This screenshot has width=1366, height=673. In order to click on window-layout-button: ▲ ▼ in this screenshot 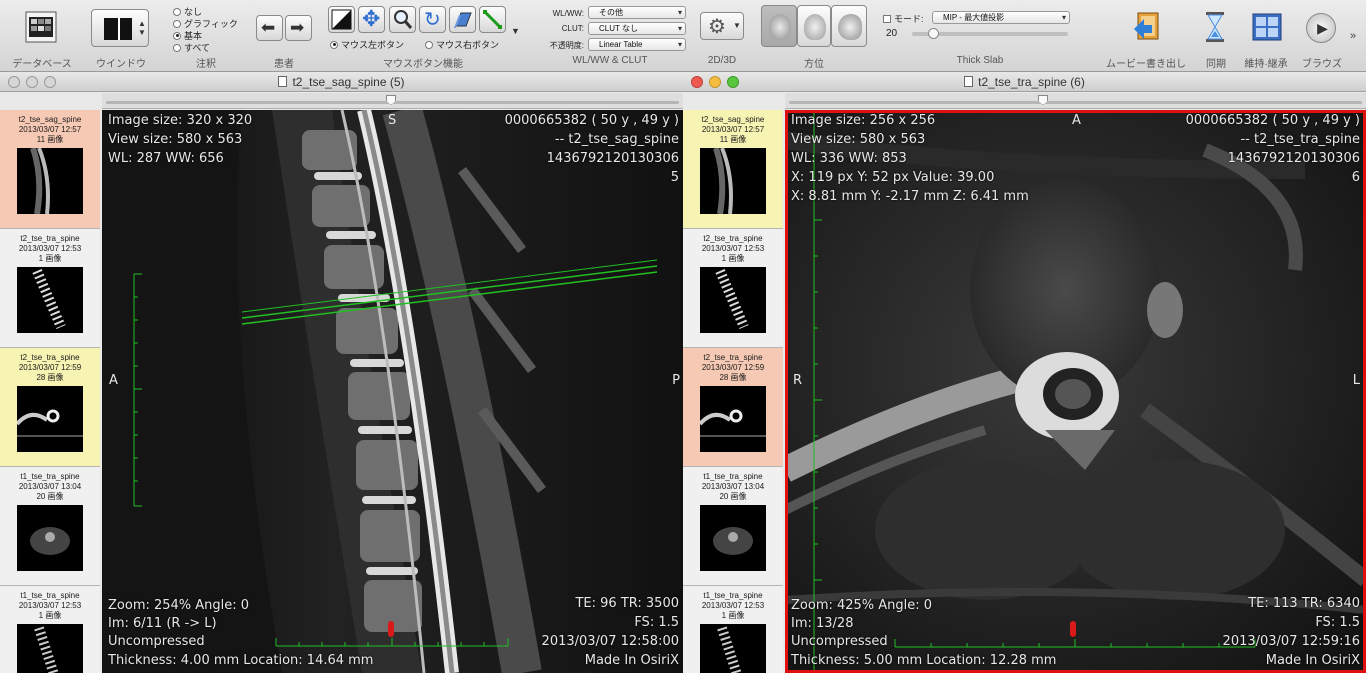, I will do `click(120, 28)`.